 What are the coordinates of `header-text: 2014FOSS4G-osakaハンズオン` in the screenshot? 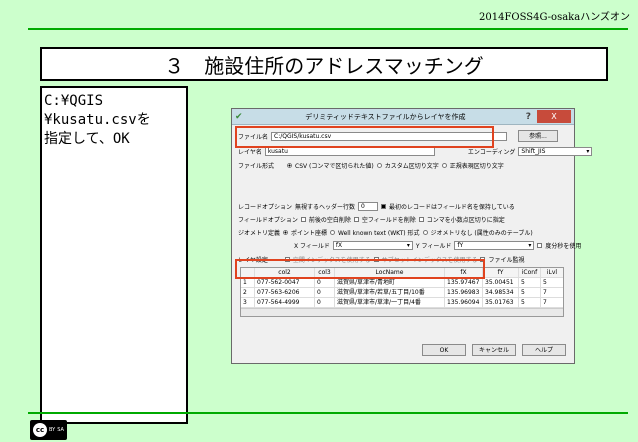 It's located at (554, 17).